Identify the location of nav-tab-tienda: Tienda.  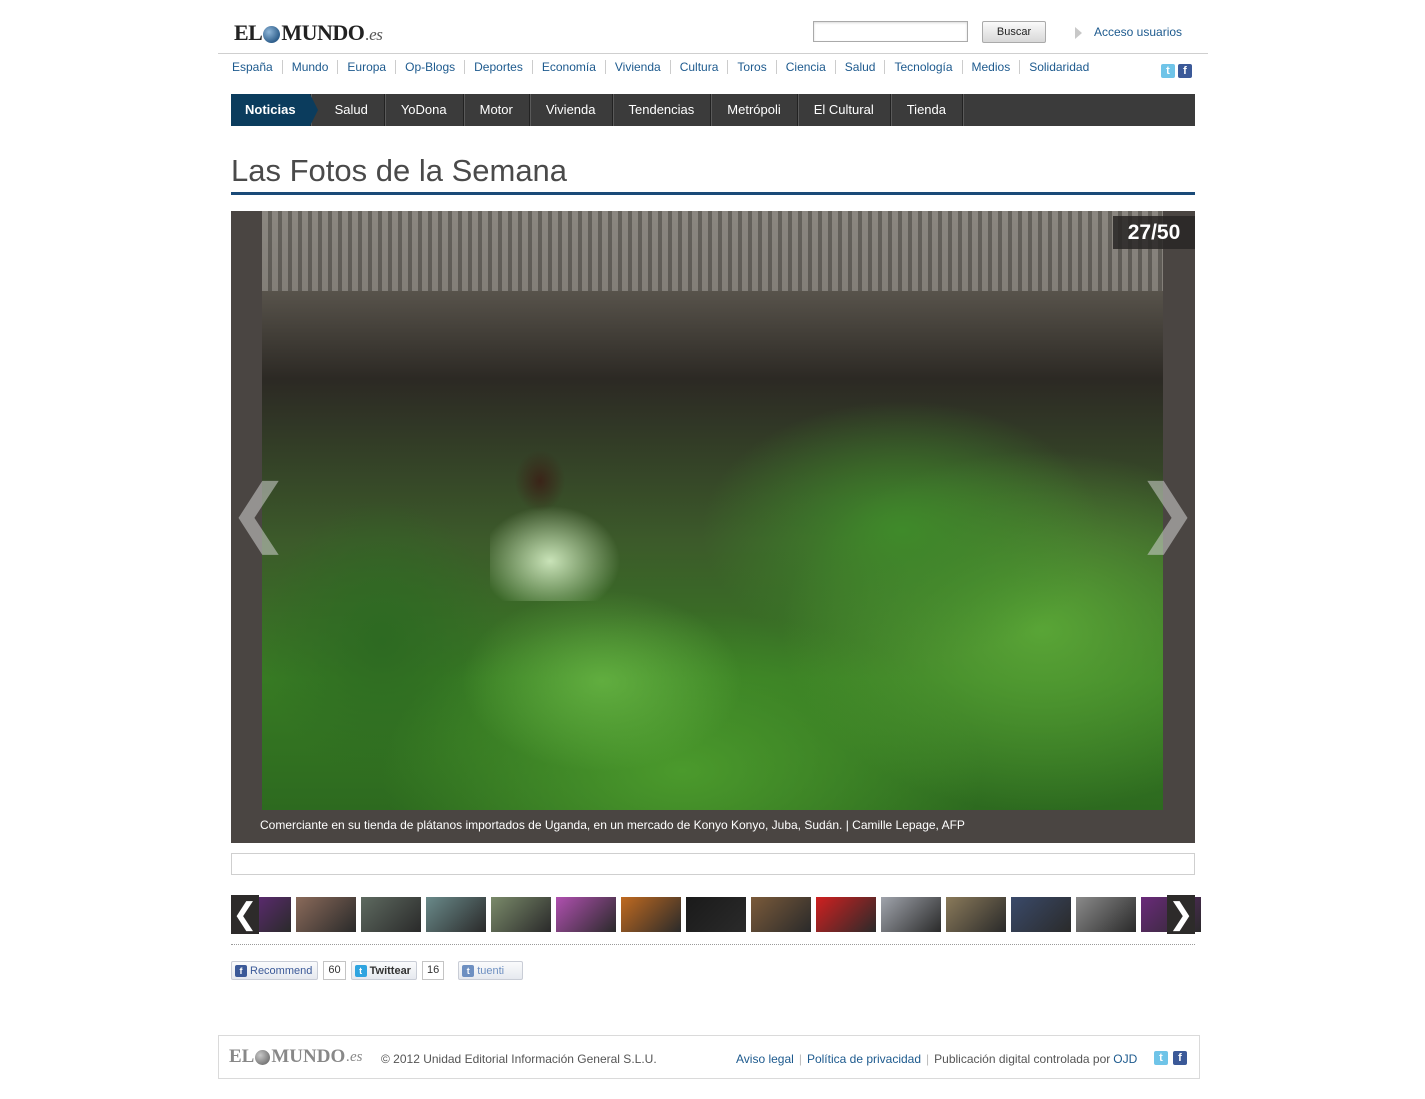
(927, 110).